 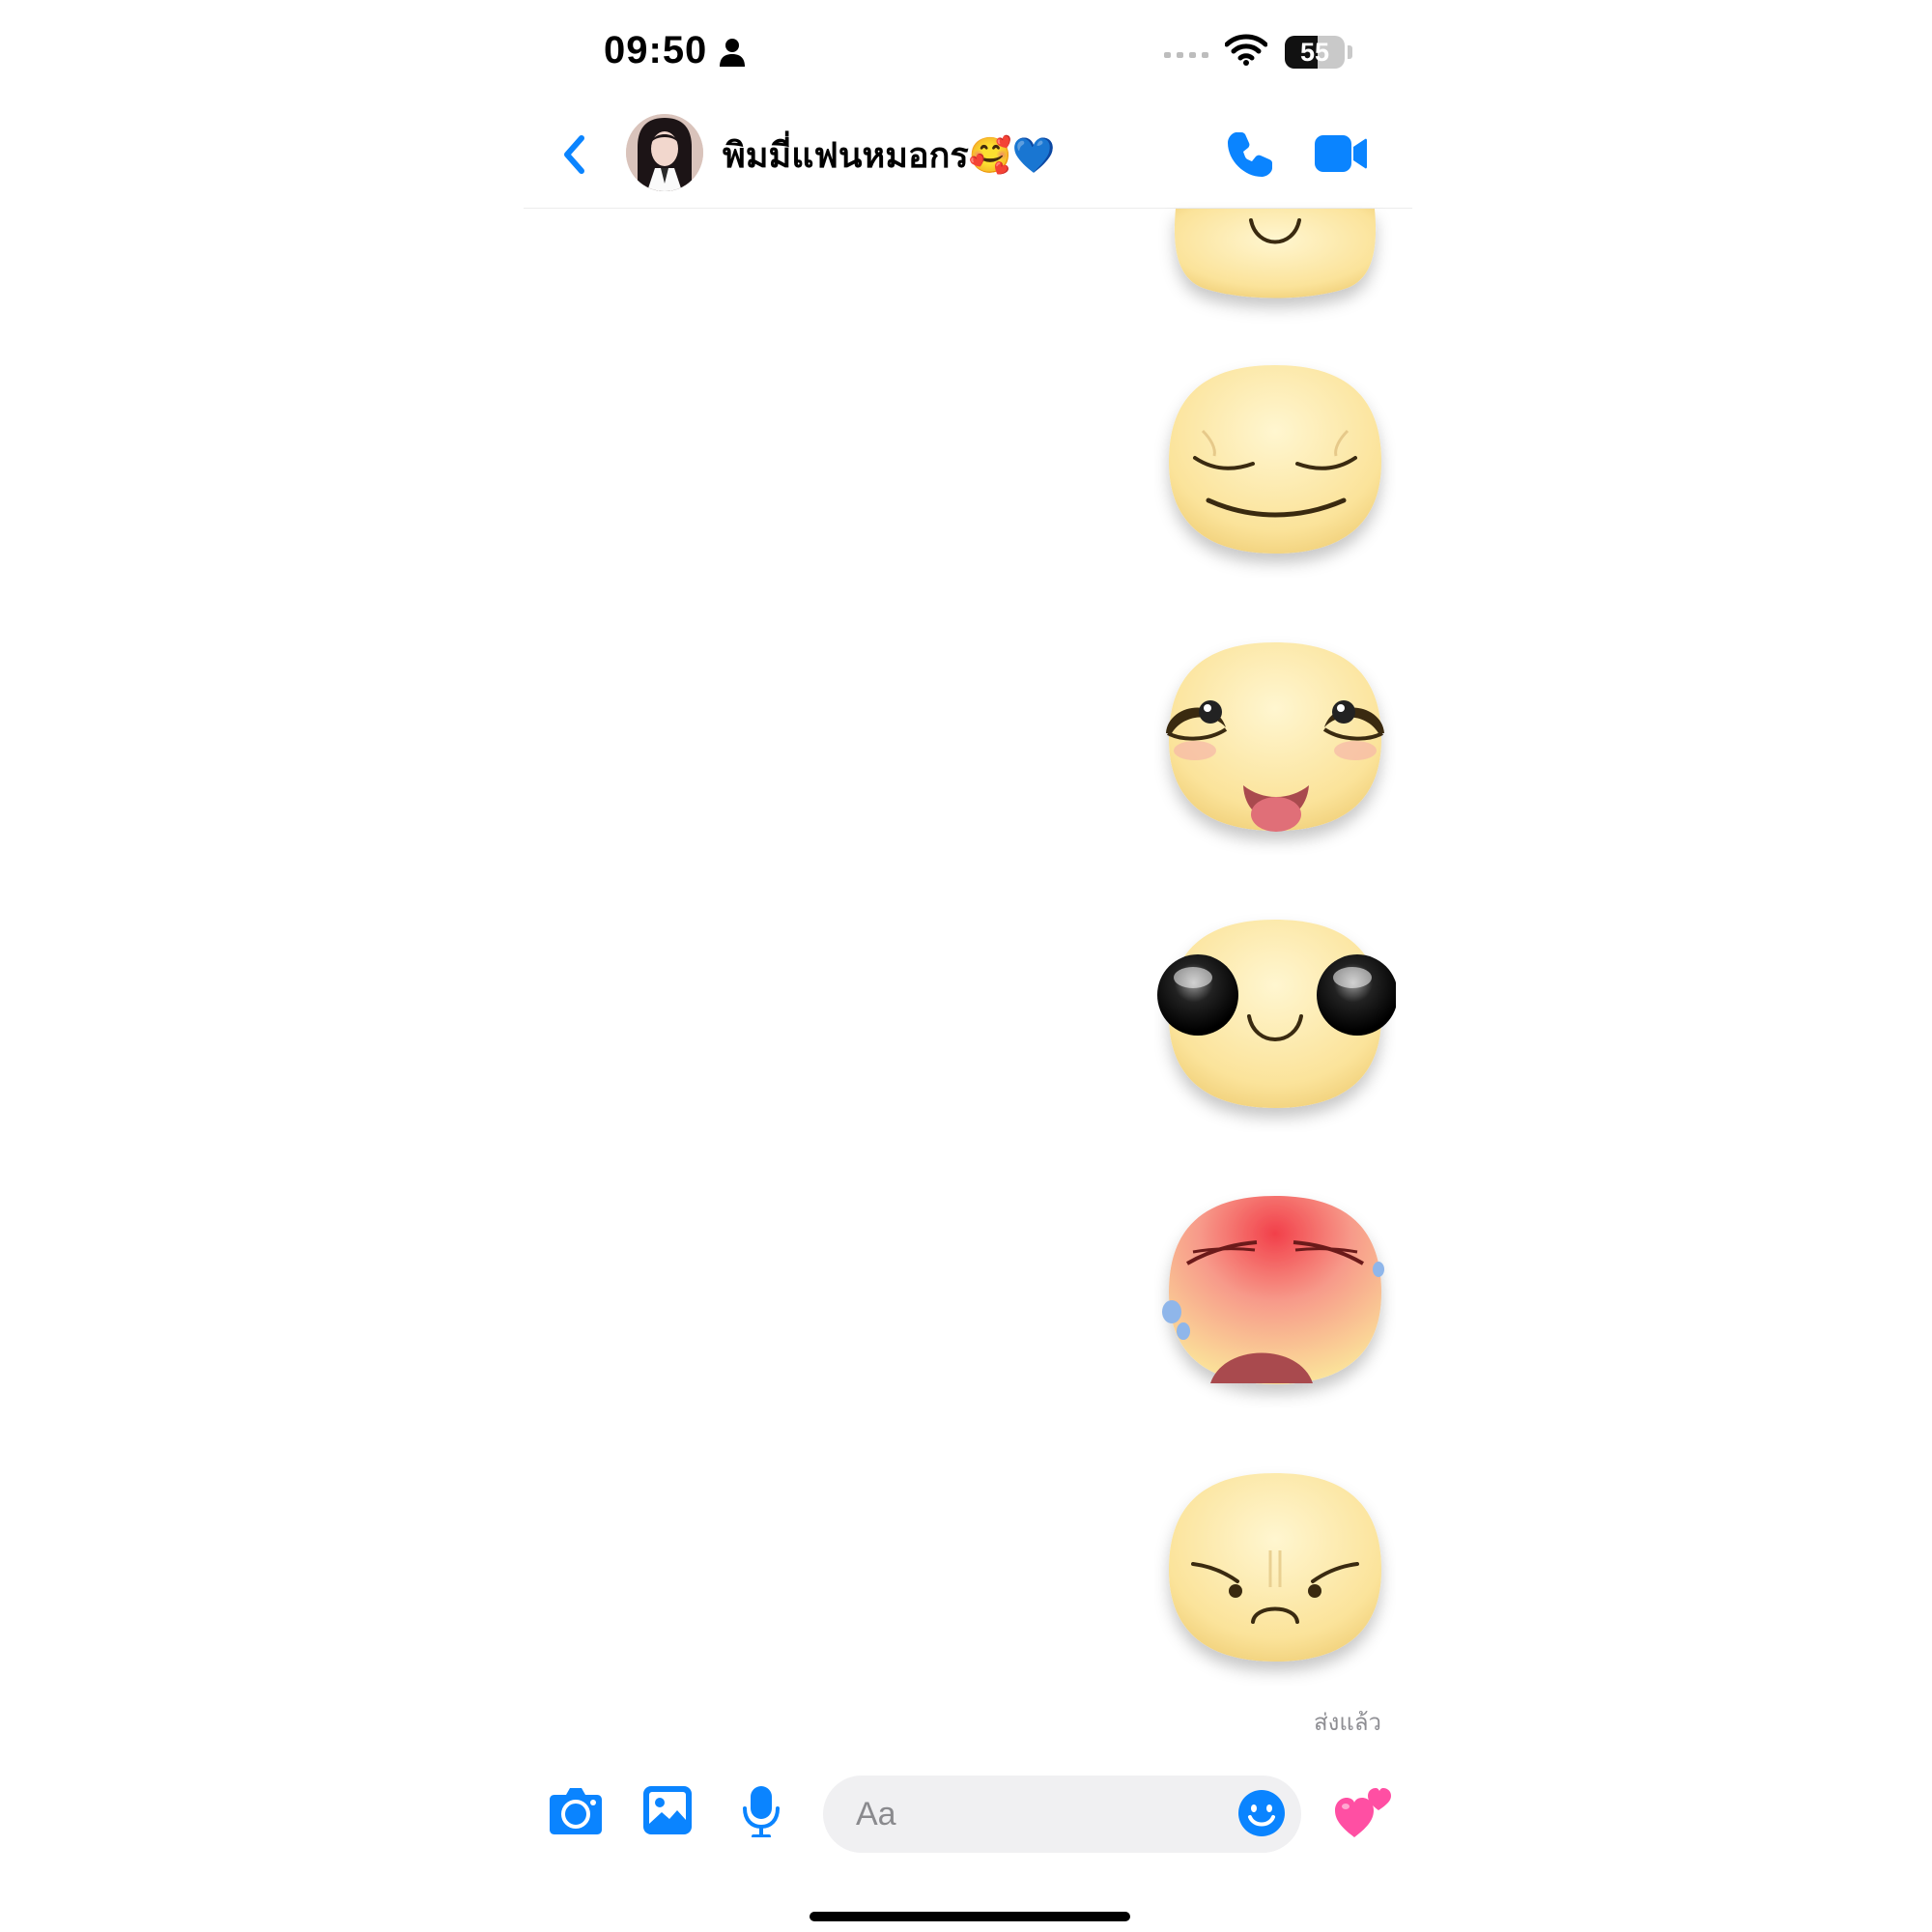 What do you see at coordinates (1275, 466) in the screenshot?
I see `content-sleepy-face-sticker` at bounding box center [1275, 466].